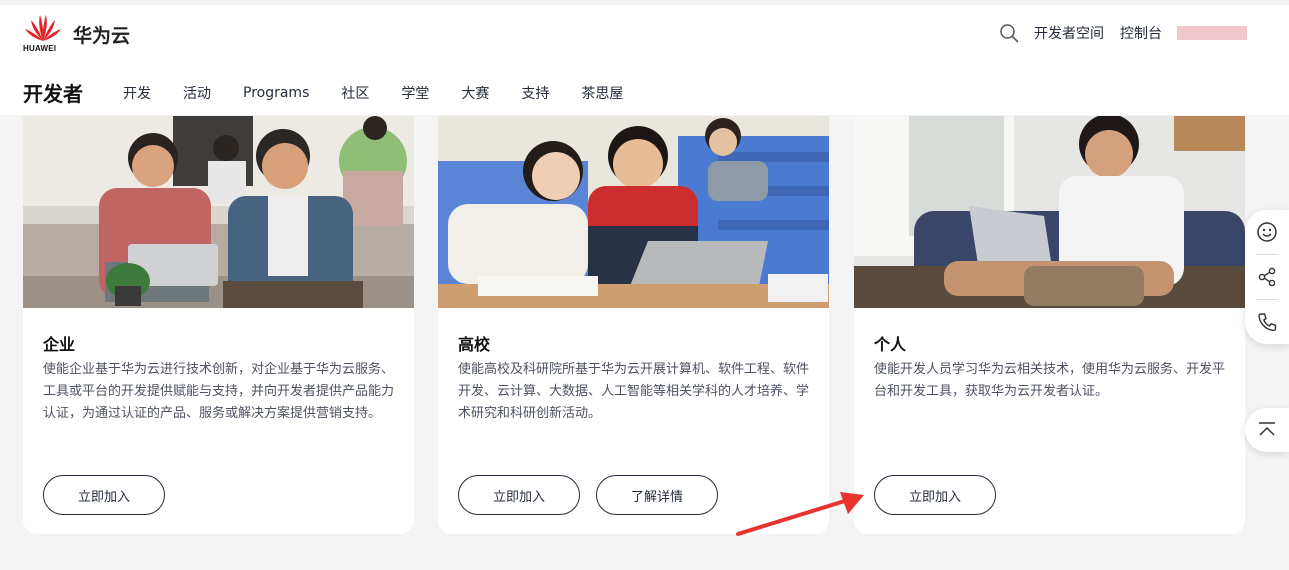  I want to click on nav-item-academy: 学堂, so click(415, 93).